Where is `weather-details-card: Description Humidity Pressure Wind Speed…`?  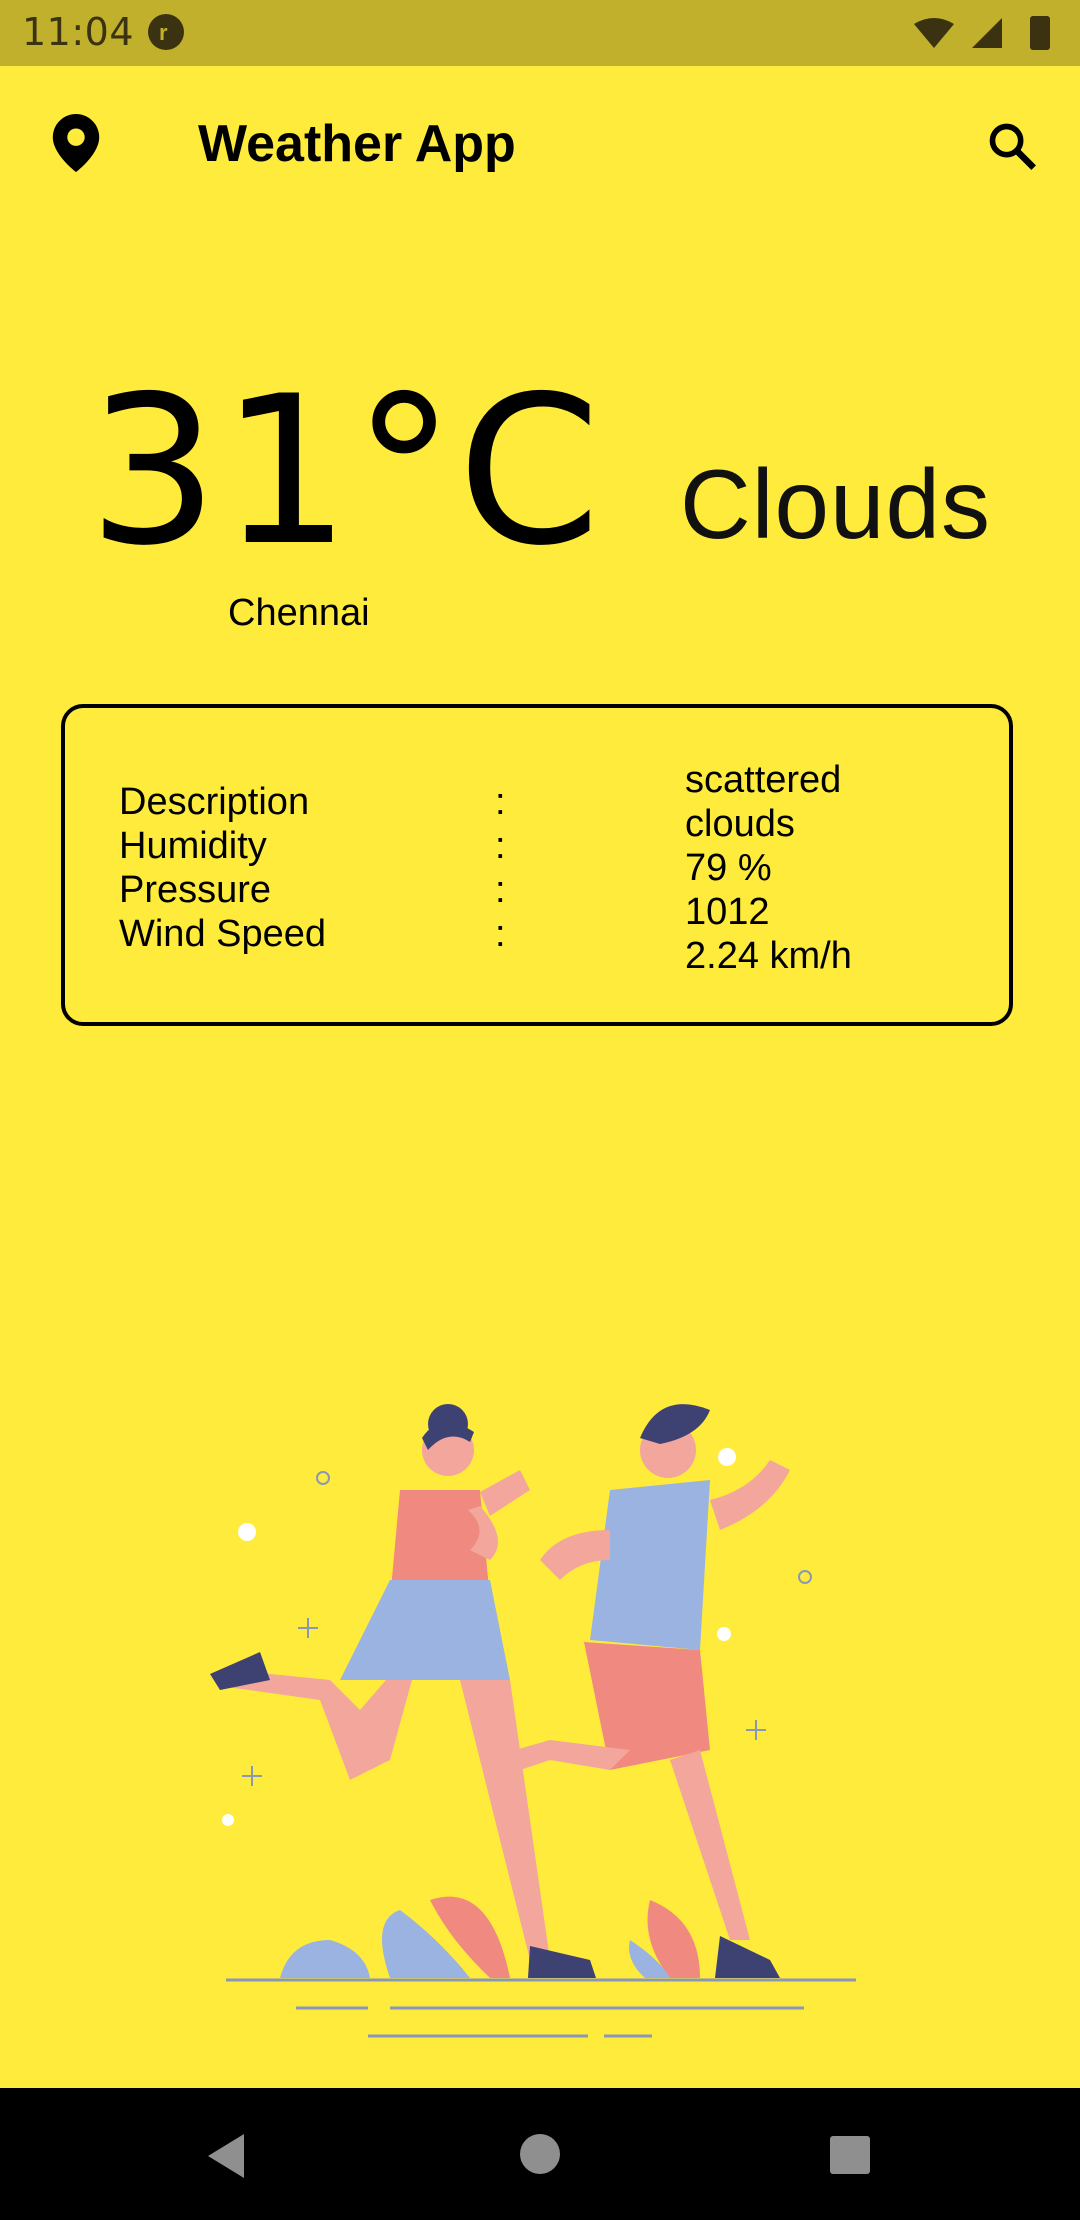 weather-details-card: Description Humidity Pressure Wind Speed… is located at coordinates (537, 865).